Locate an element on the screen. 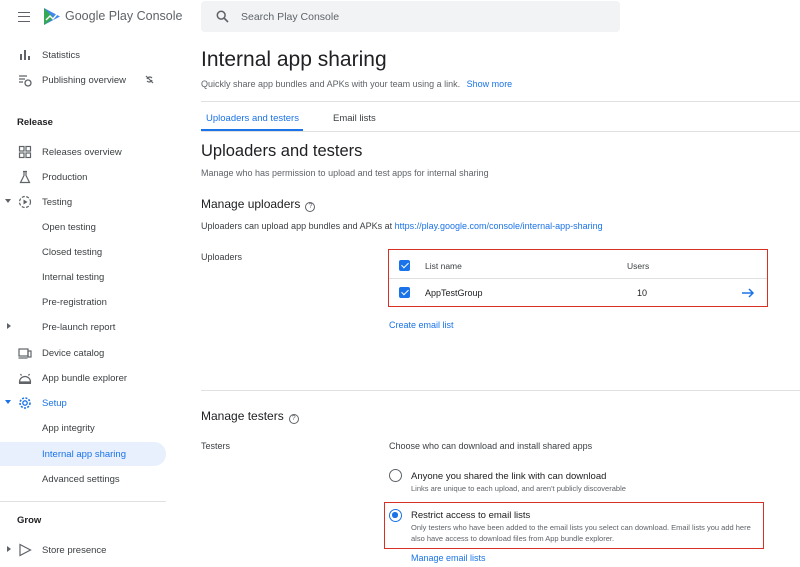 The height and width of the screenshot is (567, 800). sidebar-item-open-testing: Open testing is located at coordinates (83, 227).